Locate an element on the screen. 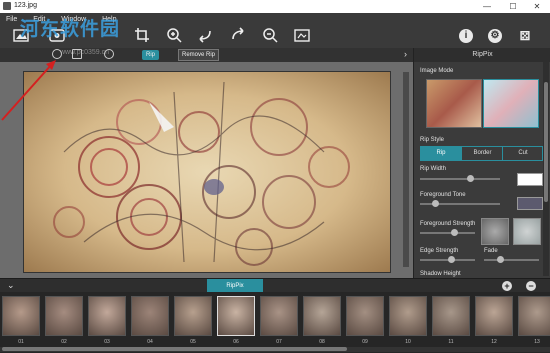  chevron-down-icon: ⌄ is located at coordinates (11, 285).